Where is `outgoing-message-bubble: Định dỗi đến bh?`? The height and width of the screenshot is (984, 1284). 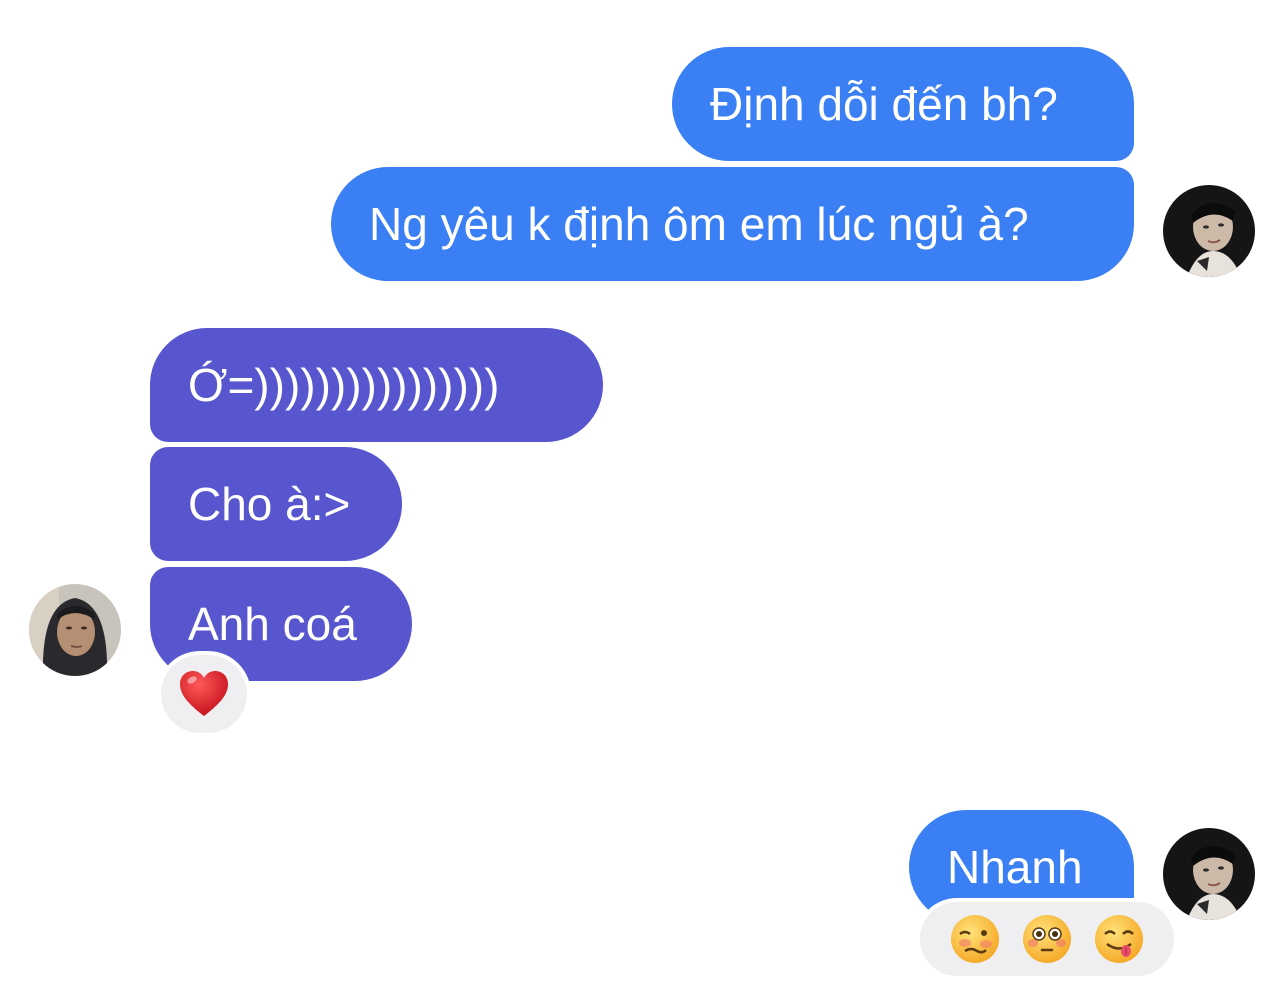
outgoing-message-bubble: Định dỗi đến bh? is located at coordinates (903, 104).